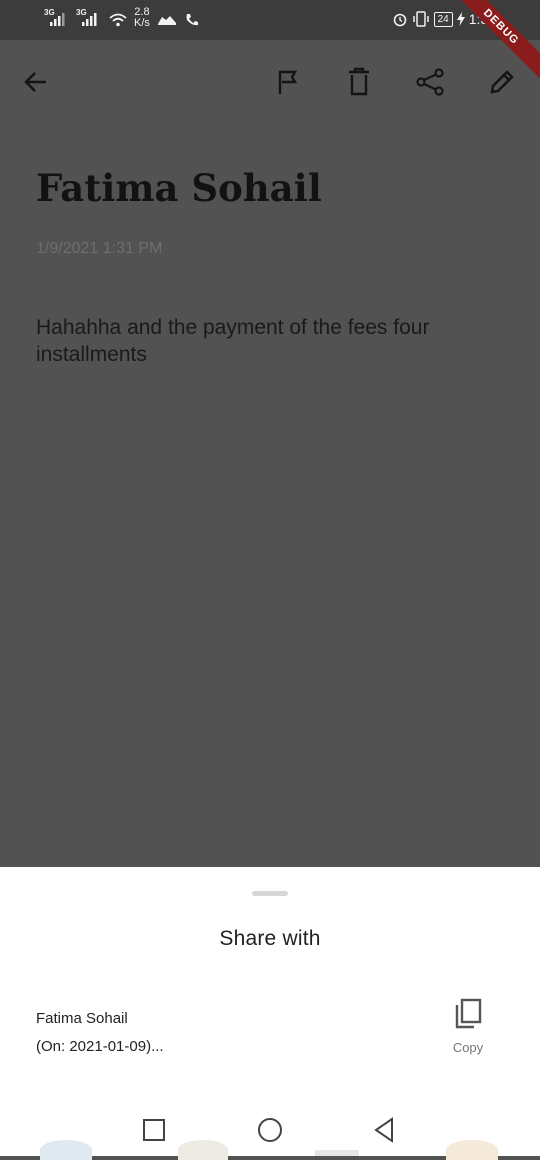 The height and width of the screenshot is (1160, 540). Describe the element at coordinates (468, 1013) in the screenshot. I see `copy-icon` at that location.